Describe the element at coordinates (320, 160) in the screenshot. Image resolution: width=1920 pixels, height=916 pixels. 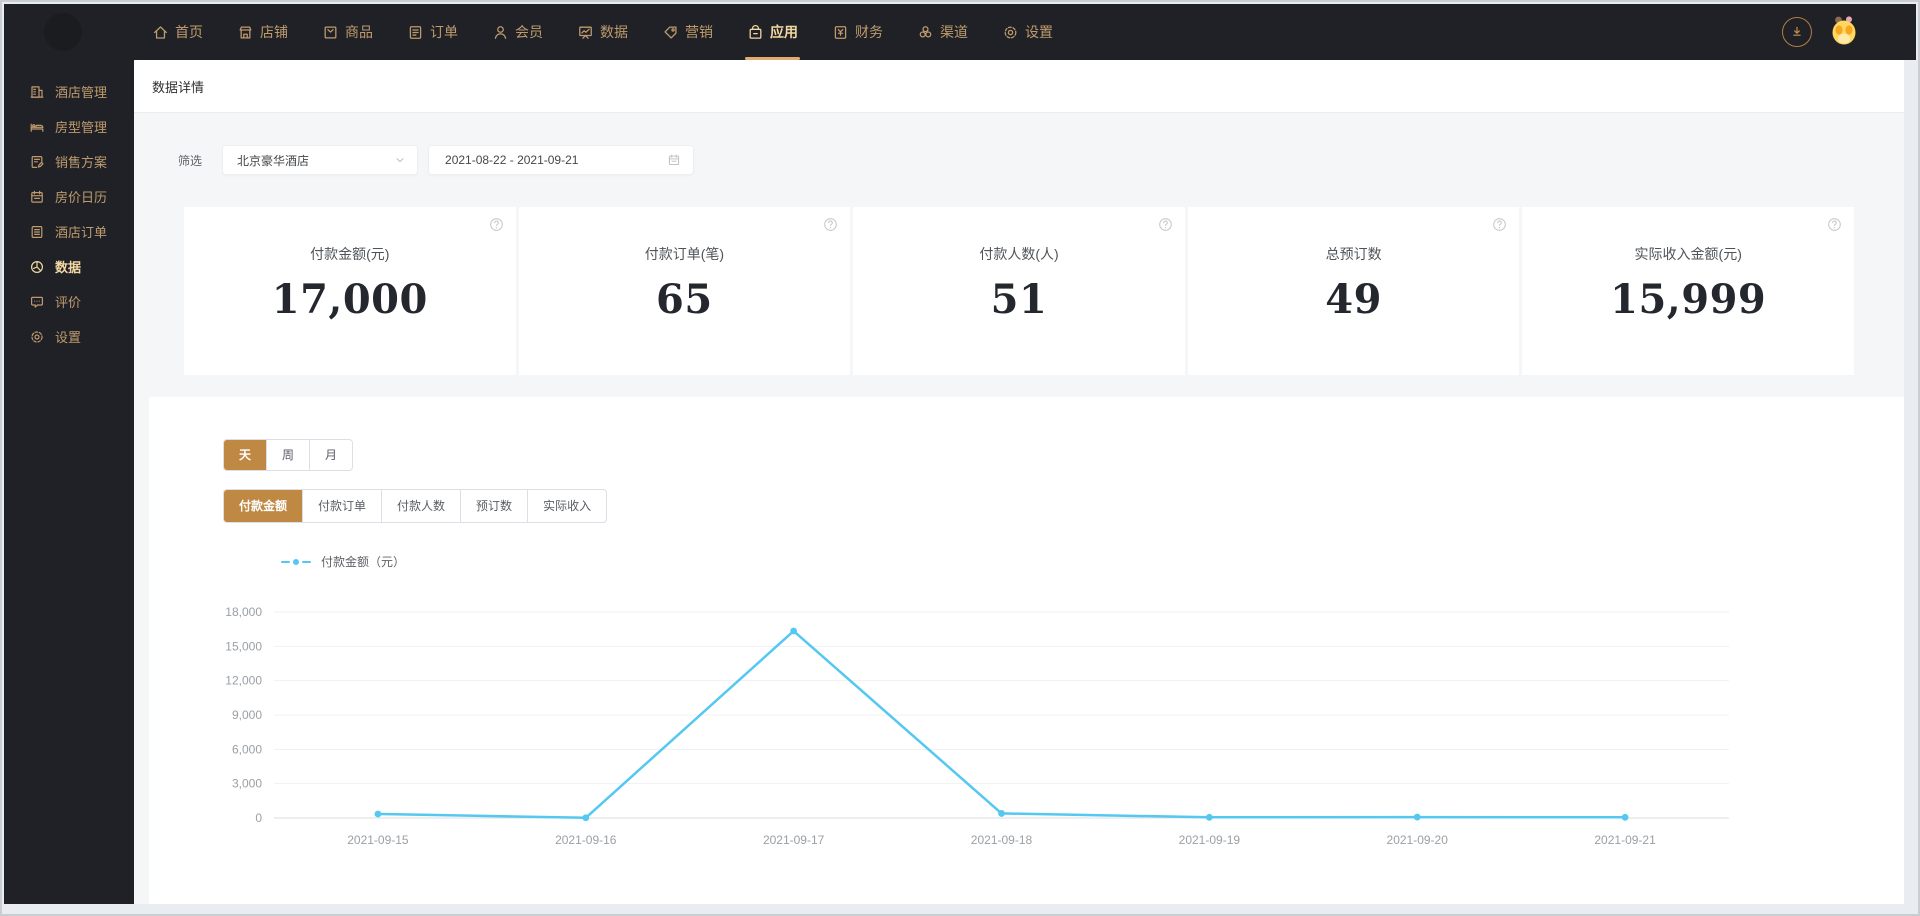
I see `hotel-select: 北京豪华酒店` at that location.